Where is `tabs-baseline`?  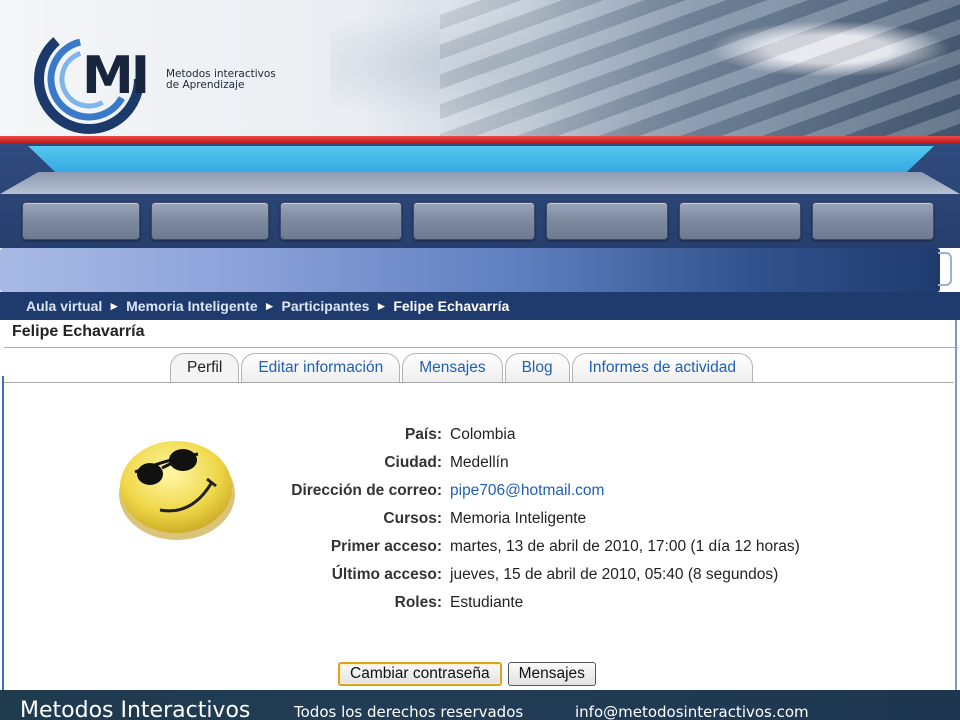
tabs-baseline is located at coordinates (479, 382).